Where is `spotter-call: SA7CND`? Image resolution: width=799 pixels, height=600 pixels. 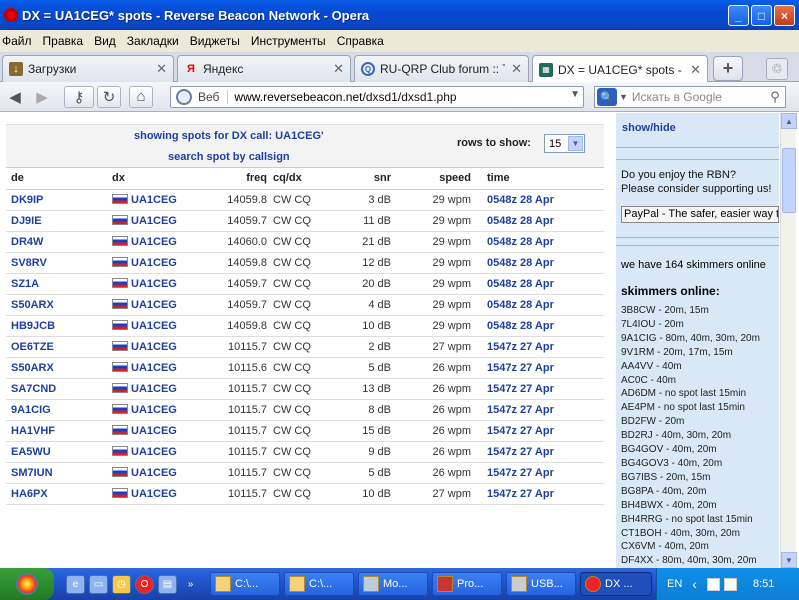 spotter-call: SA7CND is located at coordinates (58, 389).